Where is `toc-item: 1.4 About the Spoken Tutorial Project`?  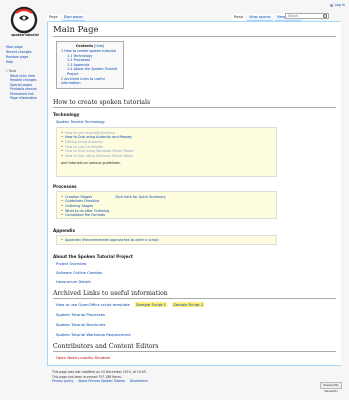 toc-item: 1.4 About the Spoken Tutorial Project is located at coordinates (90, 71).